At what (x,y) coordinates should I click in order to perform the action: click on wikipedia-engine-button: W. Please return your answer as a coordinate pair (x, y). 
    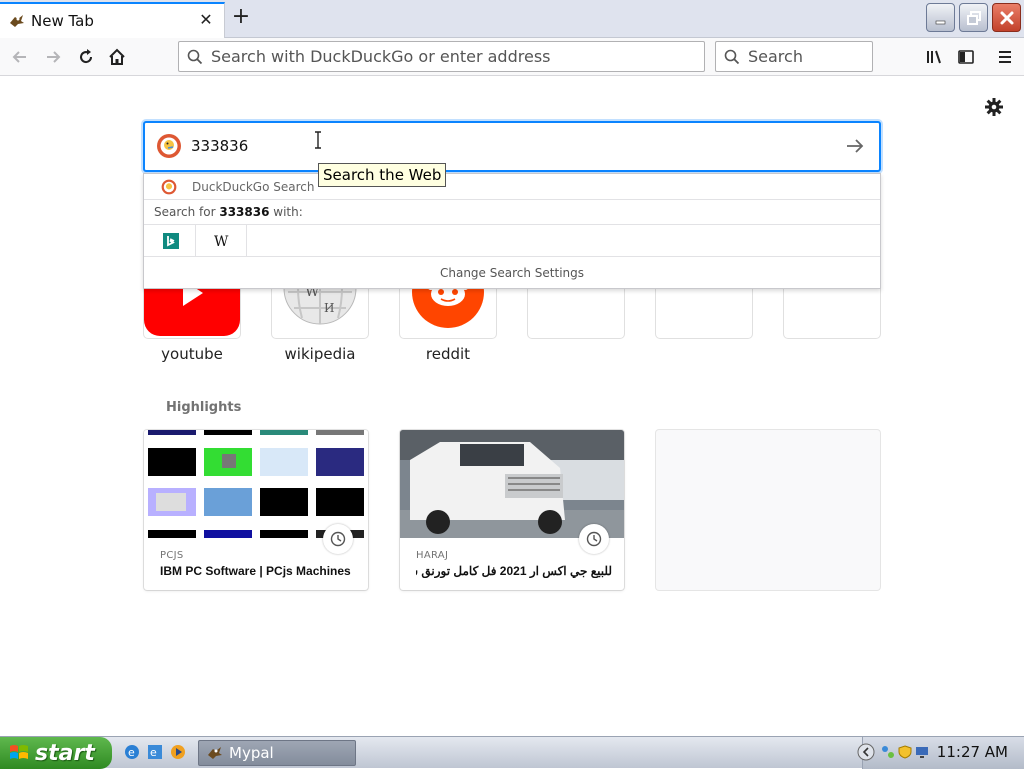
    Looking at the image, I should click on (222, 241).